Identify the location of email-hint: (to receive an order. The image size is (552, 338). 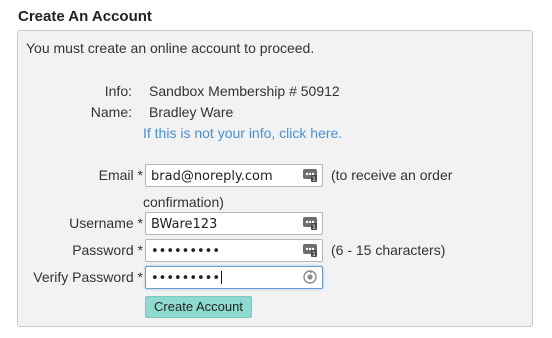
(392, 175).